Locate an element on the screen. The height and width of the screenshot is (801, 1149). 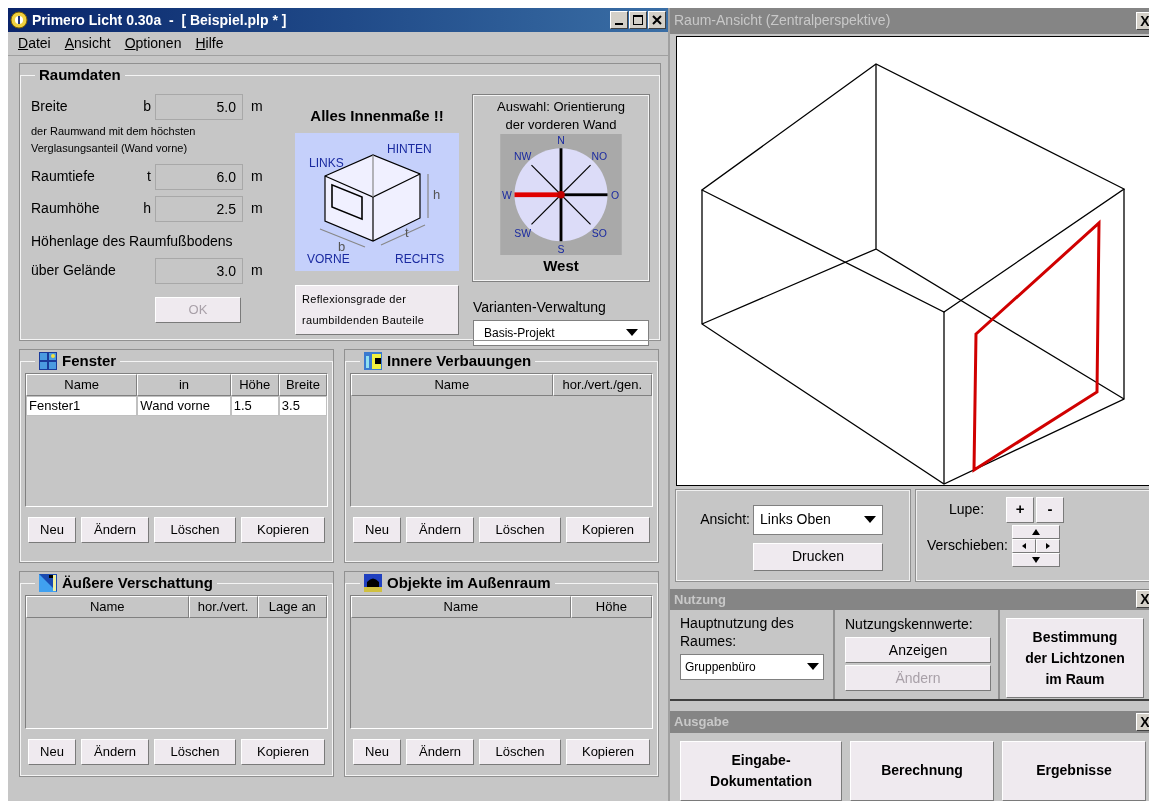
diagram-label: LINKS is located at coordinates (326, 163).